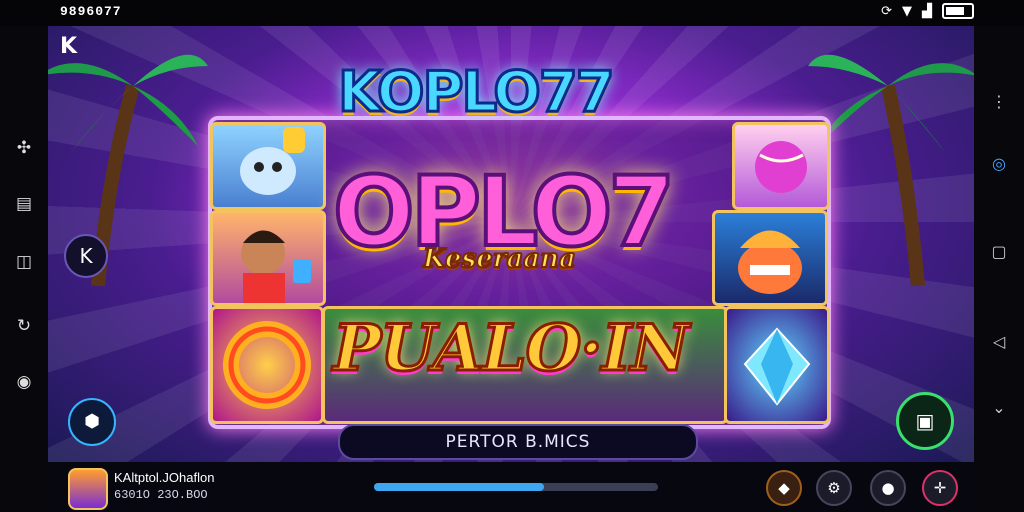 This screenshot has height=512, width=1024. Describe the element at coordinates (510, 349) in the screenshot. I see `game-title-bottom: PUALO·IN` at that location.